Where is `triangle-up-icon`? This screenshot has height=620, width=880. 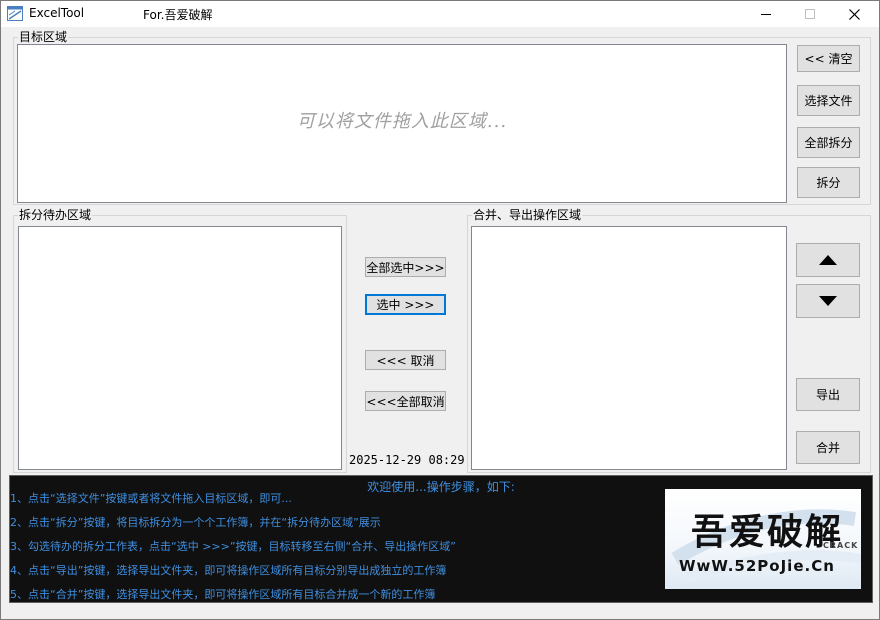 triangle-up-icon is located at coordinates (828, 260).